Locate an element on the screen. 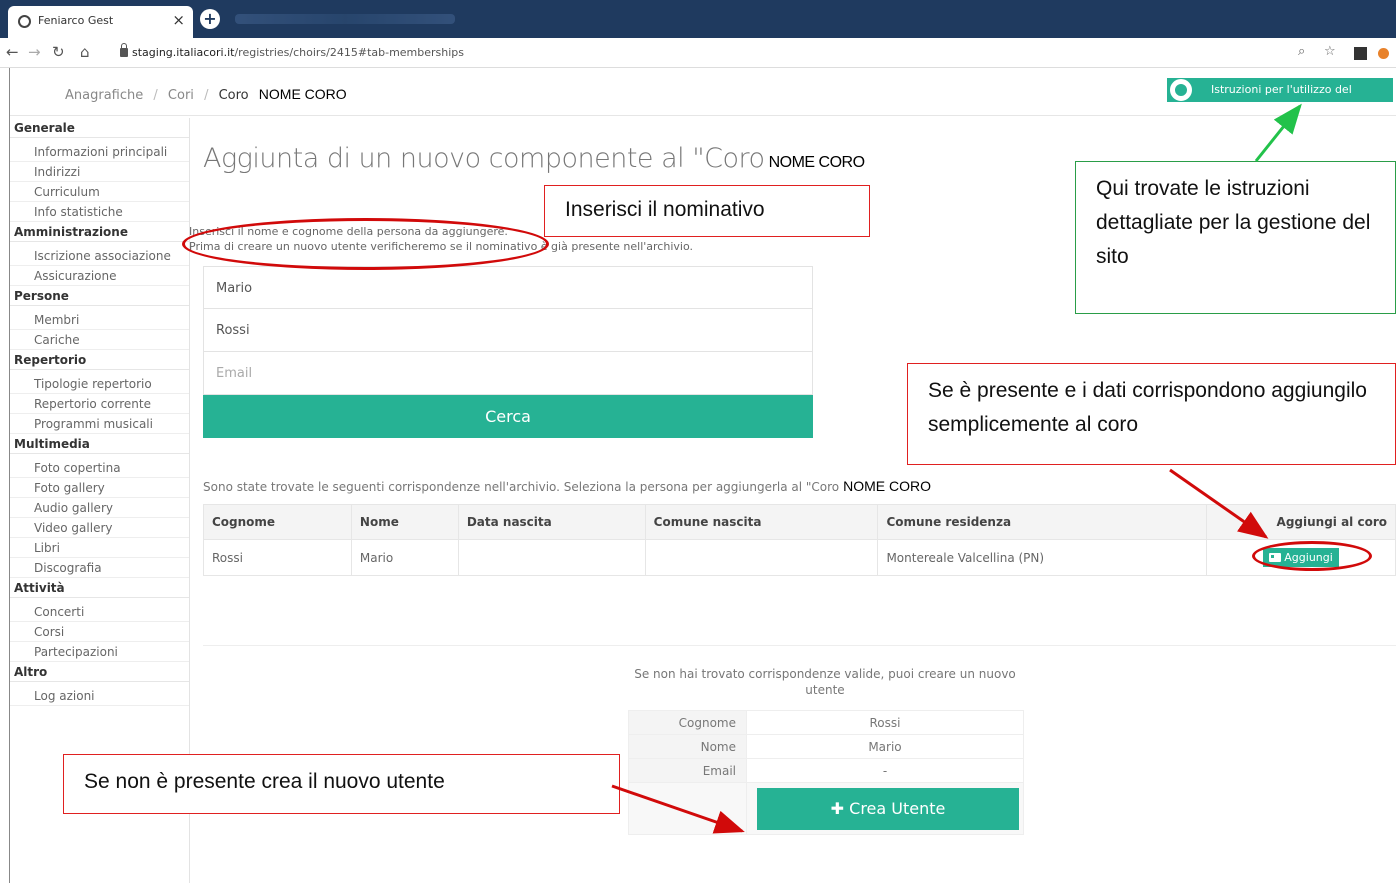 The height and width of the screenshot is (883, 1396). arrow-to-create-user is located at coordinates (678, 809).